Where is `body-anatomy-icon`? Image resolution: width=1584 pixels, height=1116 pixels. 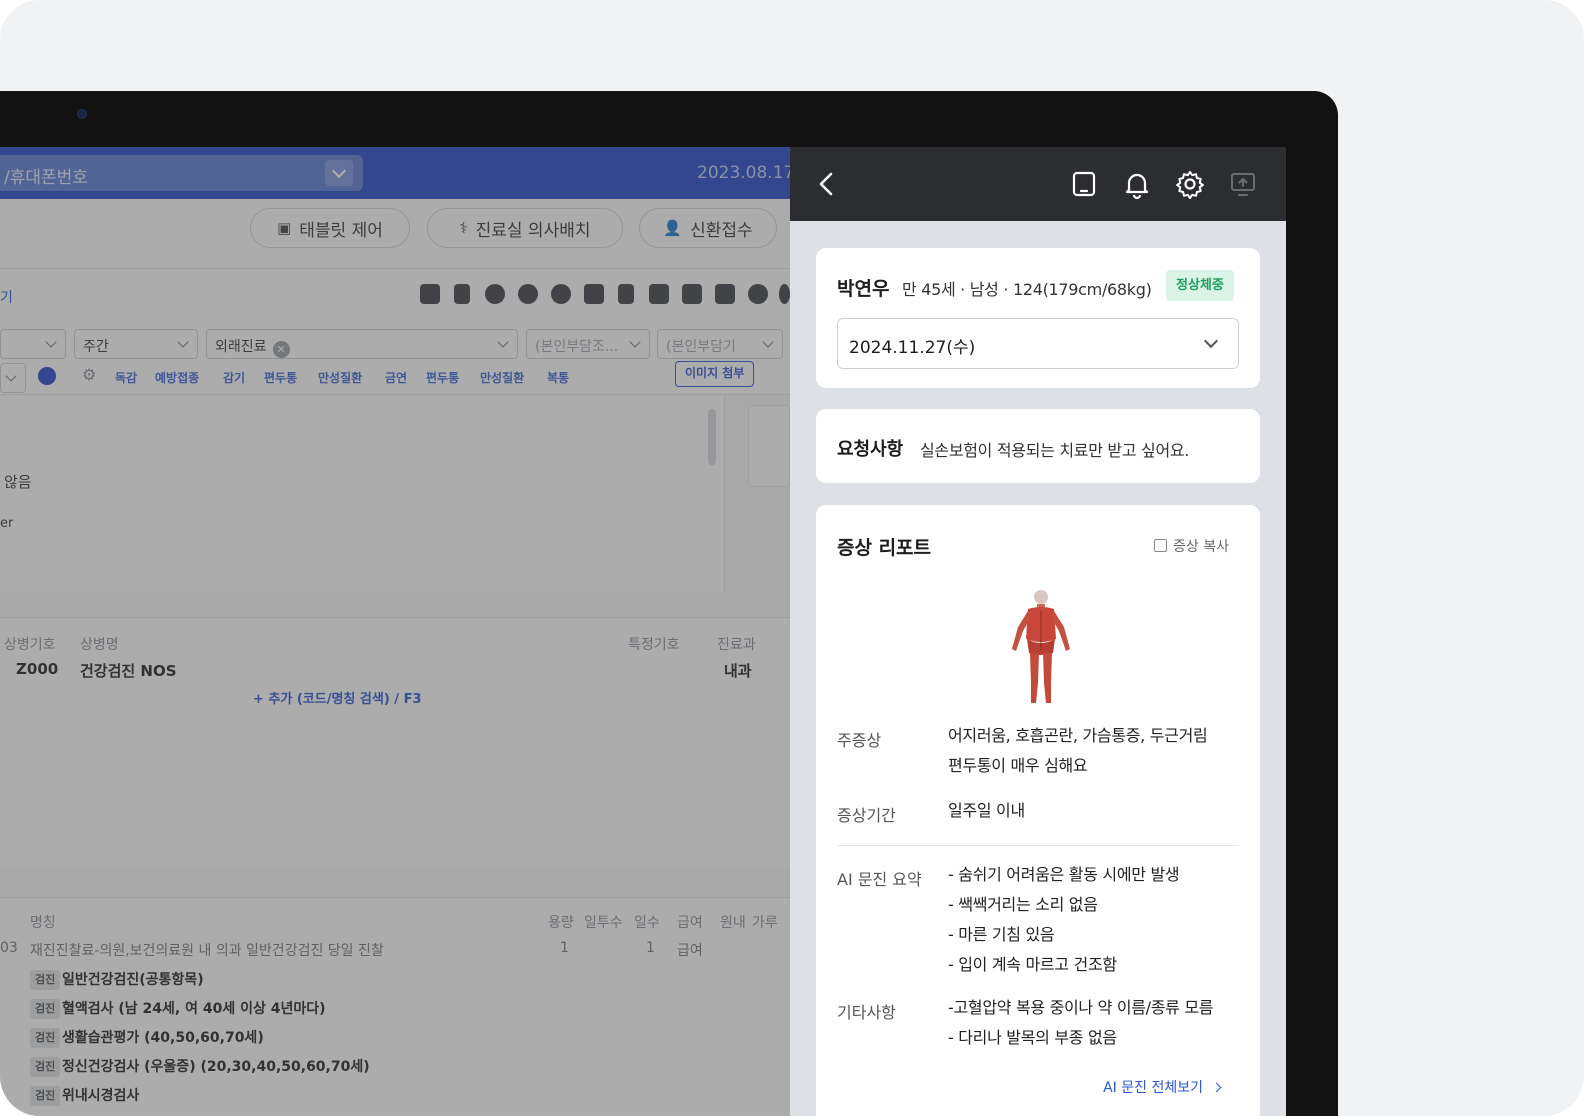 body-anatomy-icon is located at coordinates (1041, 646).